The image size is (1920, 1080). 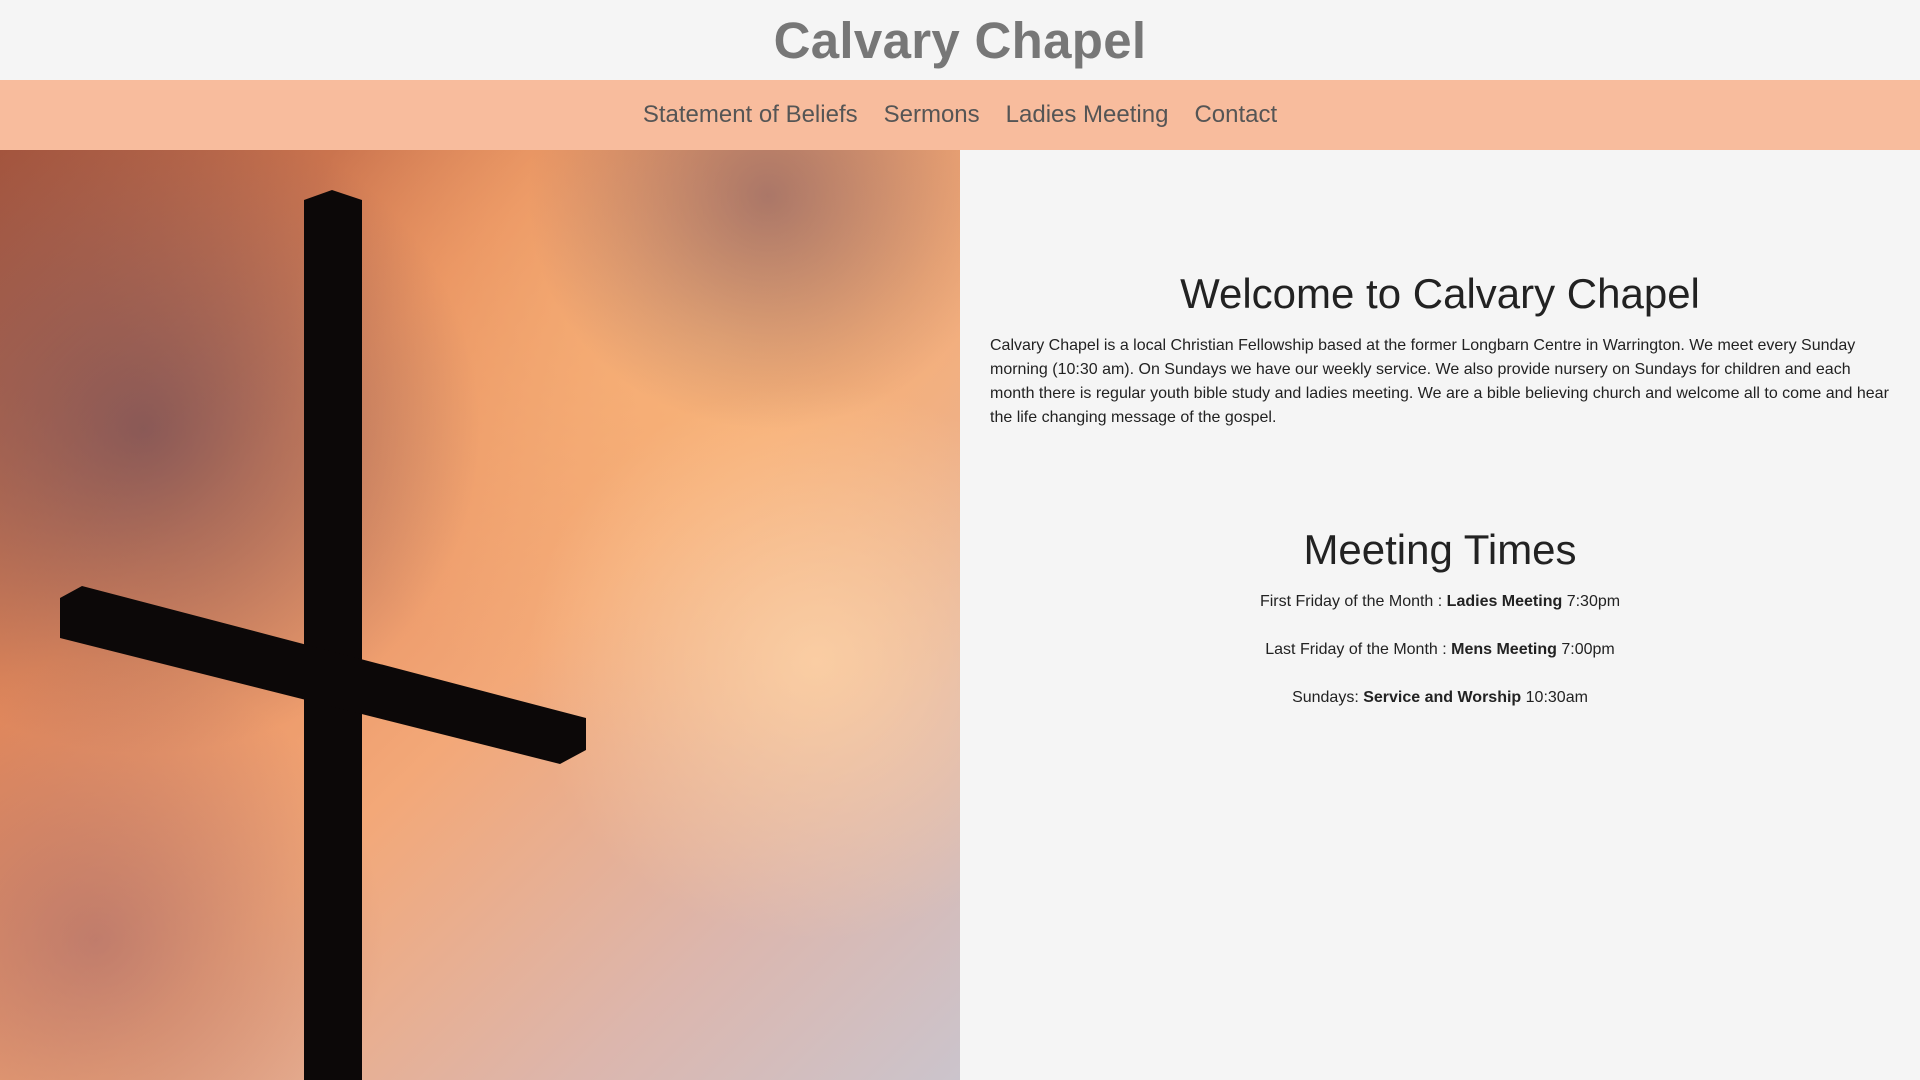 What do you see at coordinates (1554, 697) in the screenshot?
I see `meeting-time: 10:30am` at bounding box center [1554, 697].